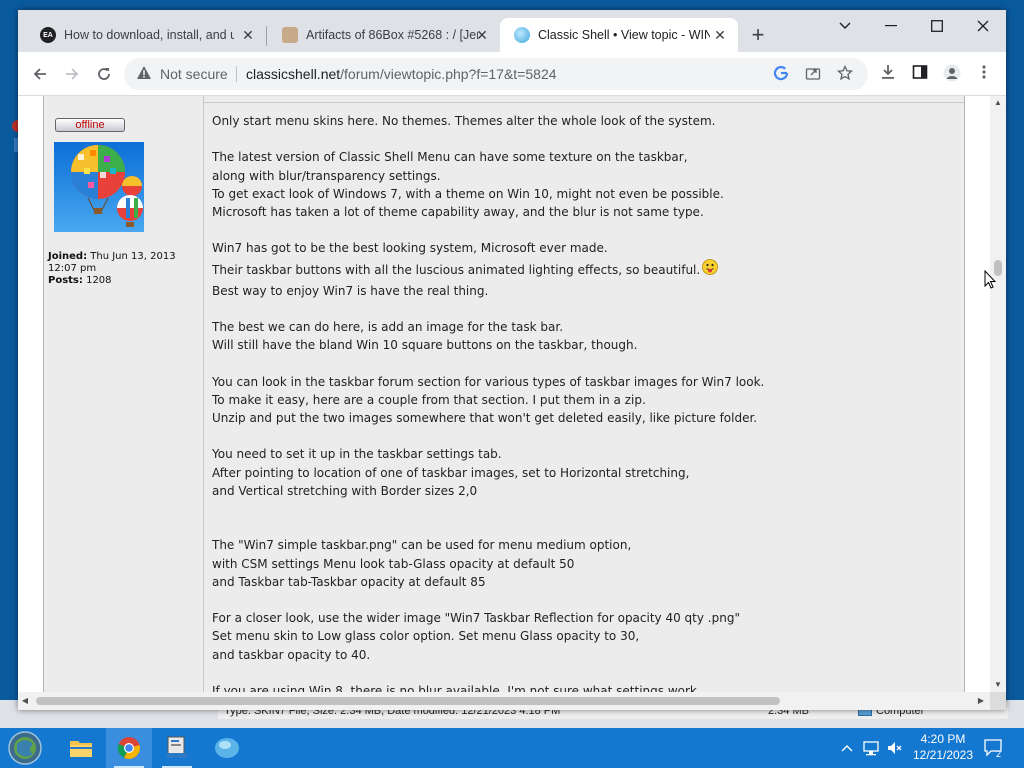 The image size is (1024, 768). What do you see at coordinates (290, 35) in the screenshot?
I see `profile-favicon` at bounding box center [290, 35].